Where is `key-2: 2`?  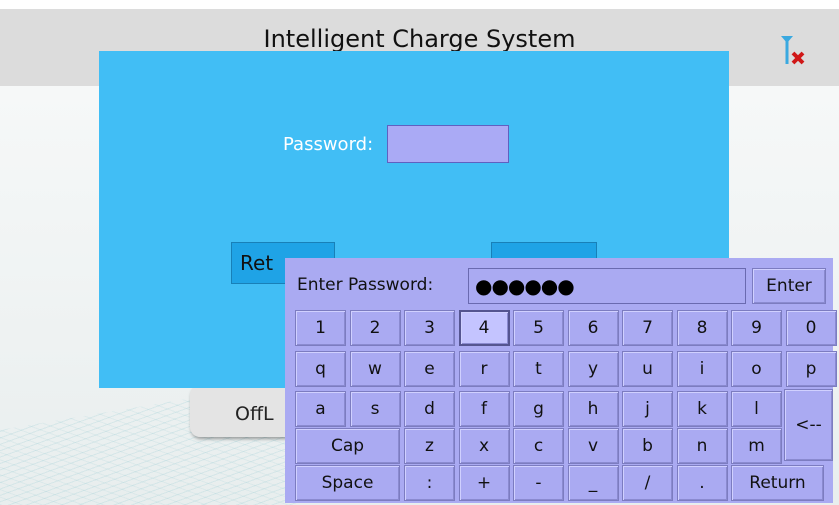 key-2: 2 is located at coordinates (375, 328).